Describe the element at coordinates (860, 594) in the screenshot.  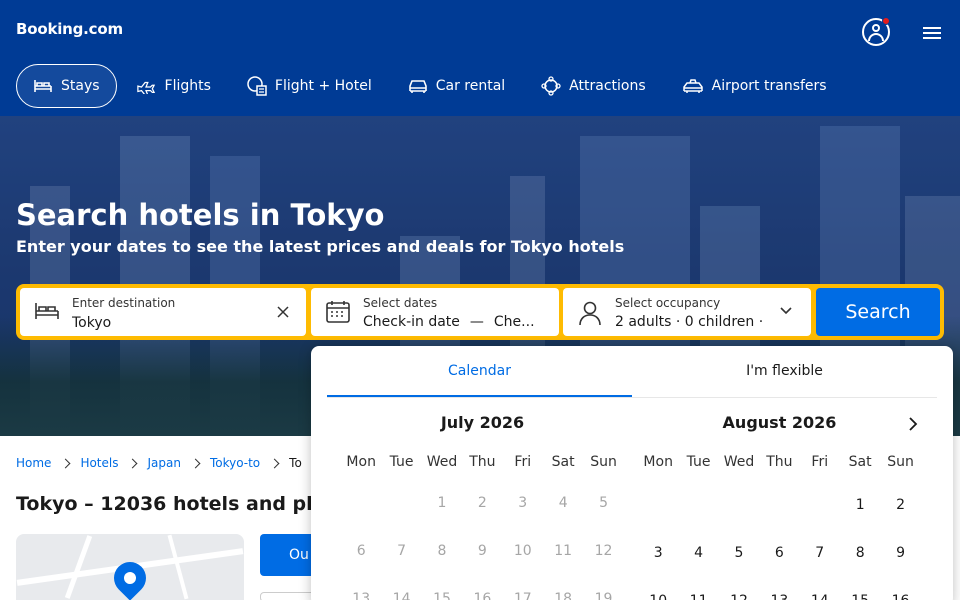
I see `day-cell: 15` at that location.